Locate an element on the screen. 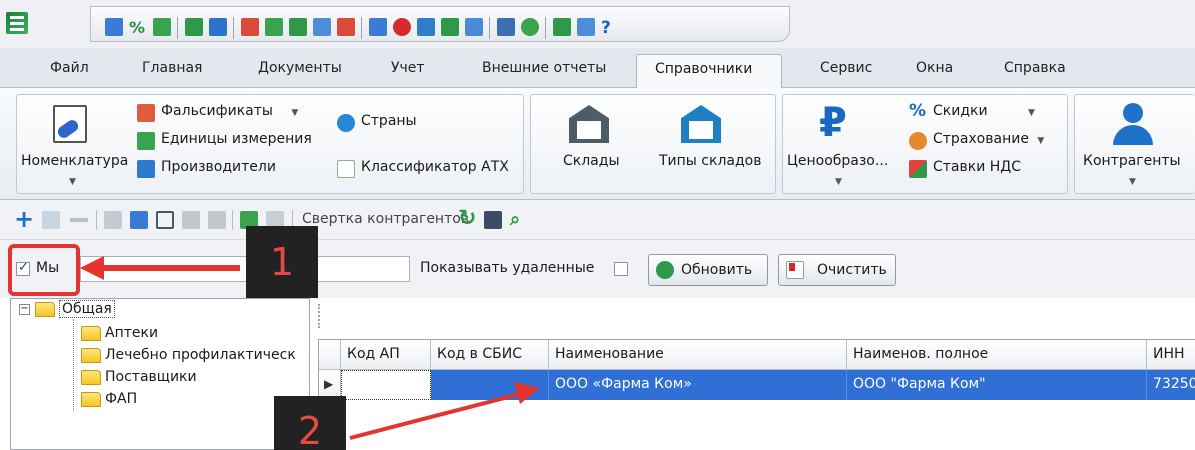 This screenshot has height=450, width=1195. annotation-step-2: 2 is located at coordinates (310, 423).